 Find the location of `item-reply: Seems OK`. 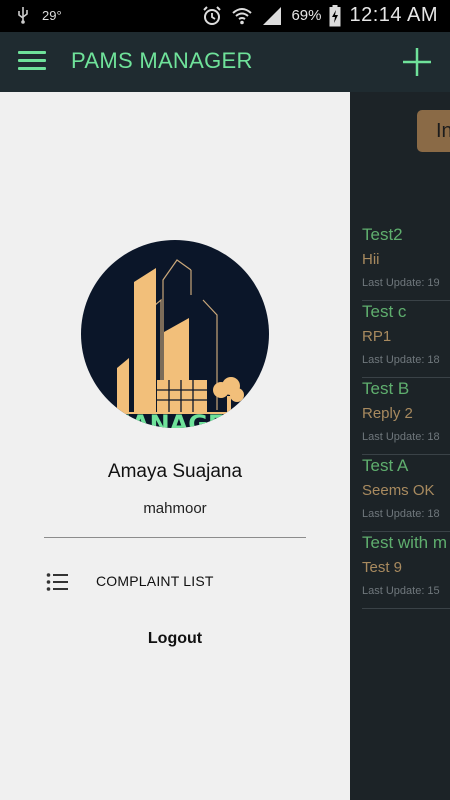

item-reply: Seems OK is located at coordinates (398, 490).